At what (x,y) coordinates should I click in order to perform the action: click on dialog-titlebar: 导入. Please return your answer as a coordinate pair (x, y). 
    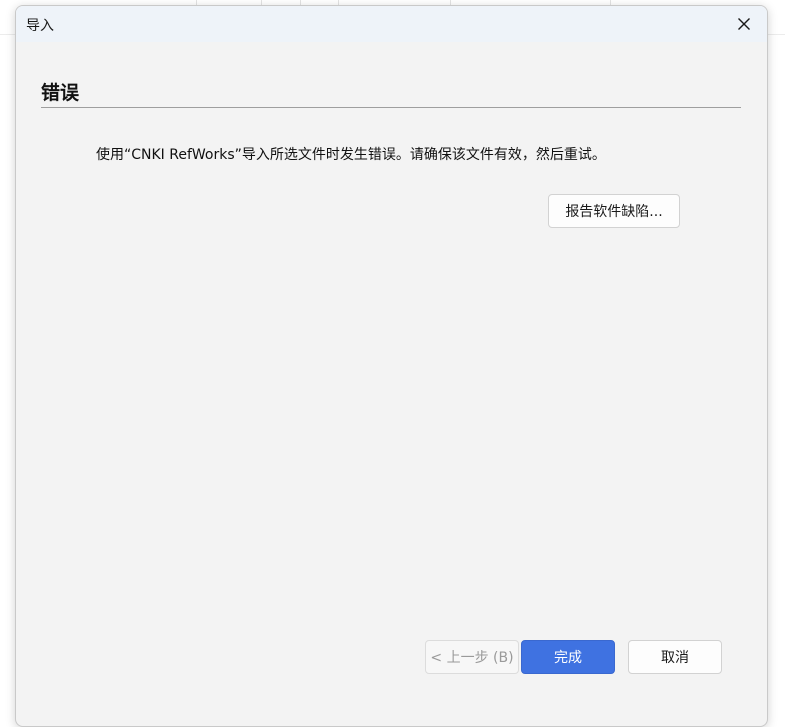
    Looking at the image, I should click on (391, 24).